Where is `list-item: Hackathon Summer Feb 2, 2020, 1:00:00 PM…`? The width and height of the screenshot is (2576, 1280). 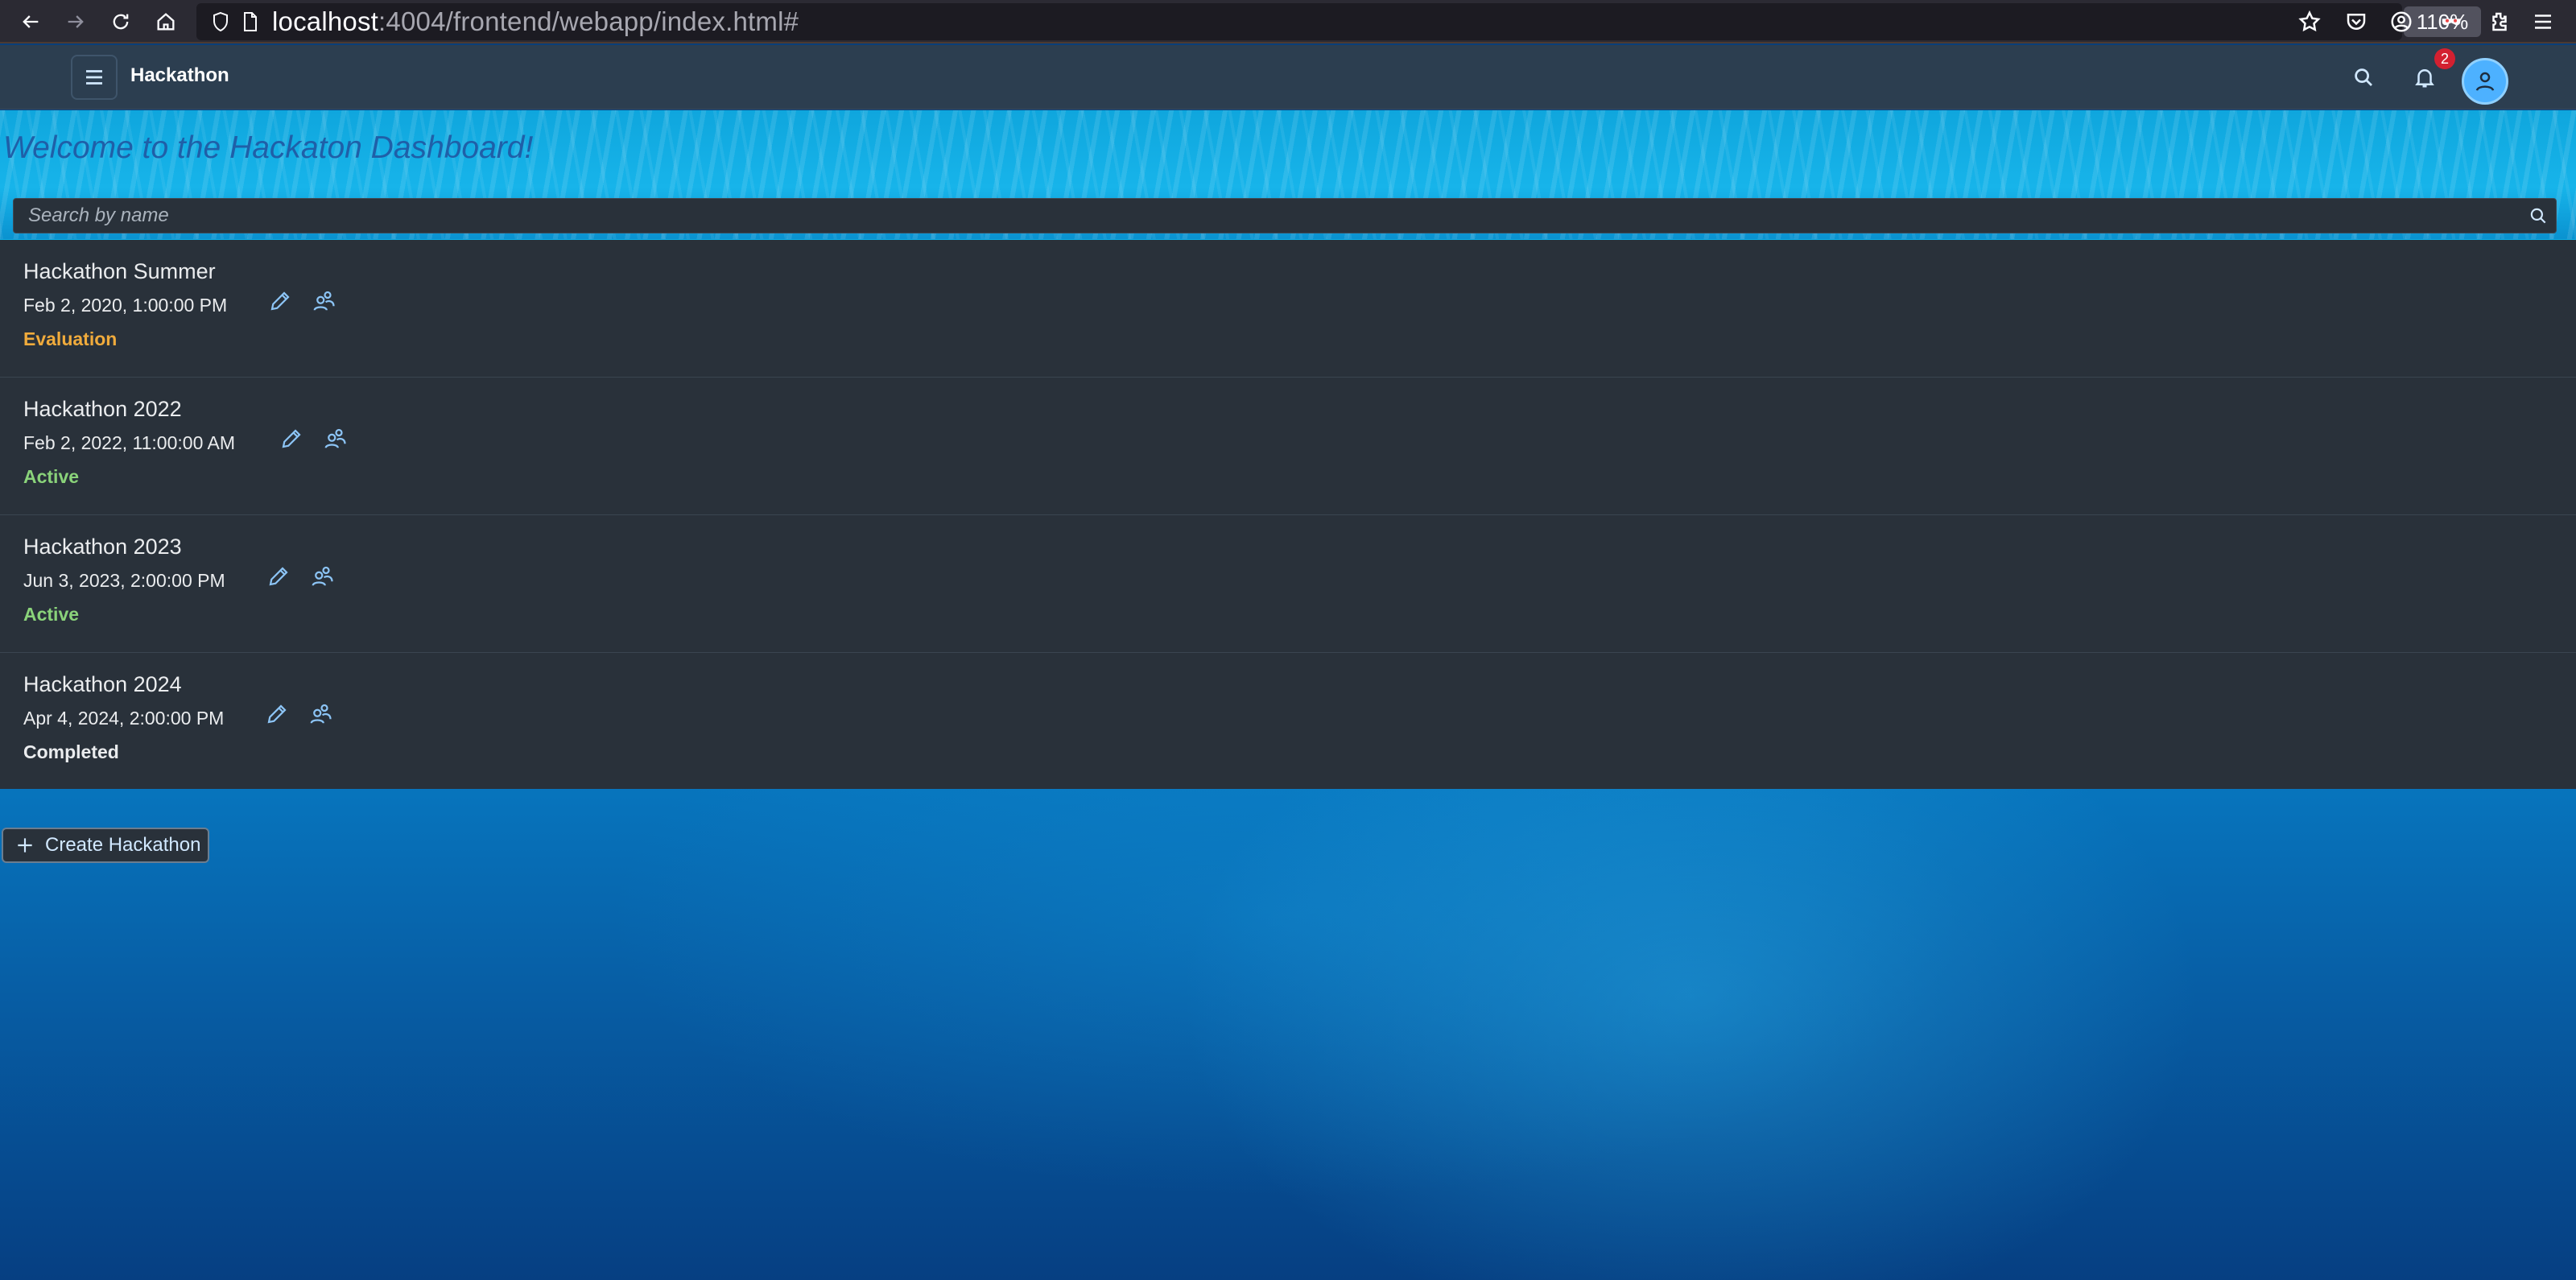 list-item: Hackathon Summer Feb 2, 2020, 1:00:00 PM… is located at coordinates (1288, 309).